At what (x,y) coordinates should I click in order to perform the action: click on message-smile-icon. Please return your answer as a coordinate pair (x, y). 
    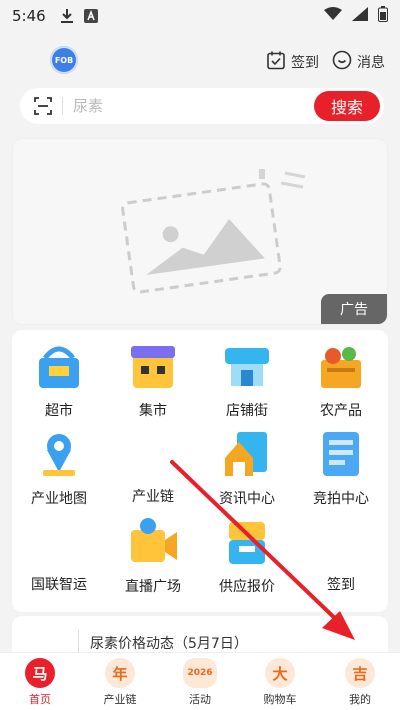
    Looking at the image, I should click on (342, 62).